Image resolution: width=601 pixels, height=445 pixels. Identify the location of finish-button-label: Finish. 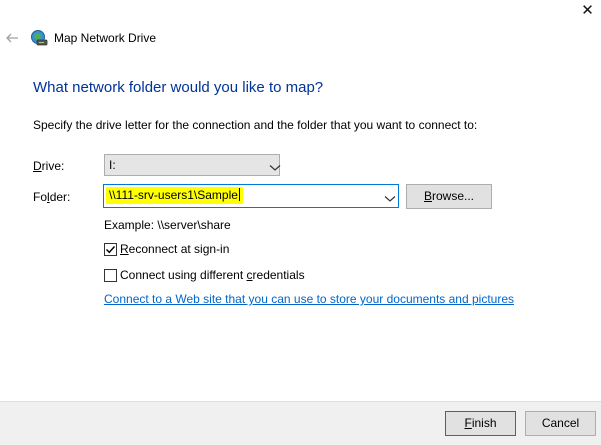
(480, 423).